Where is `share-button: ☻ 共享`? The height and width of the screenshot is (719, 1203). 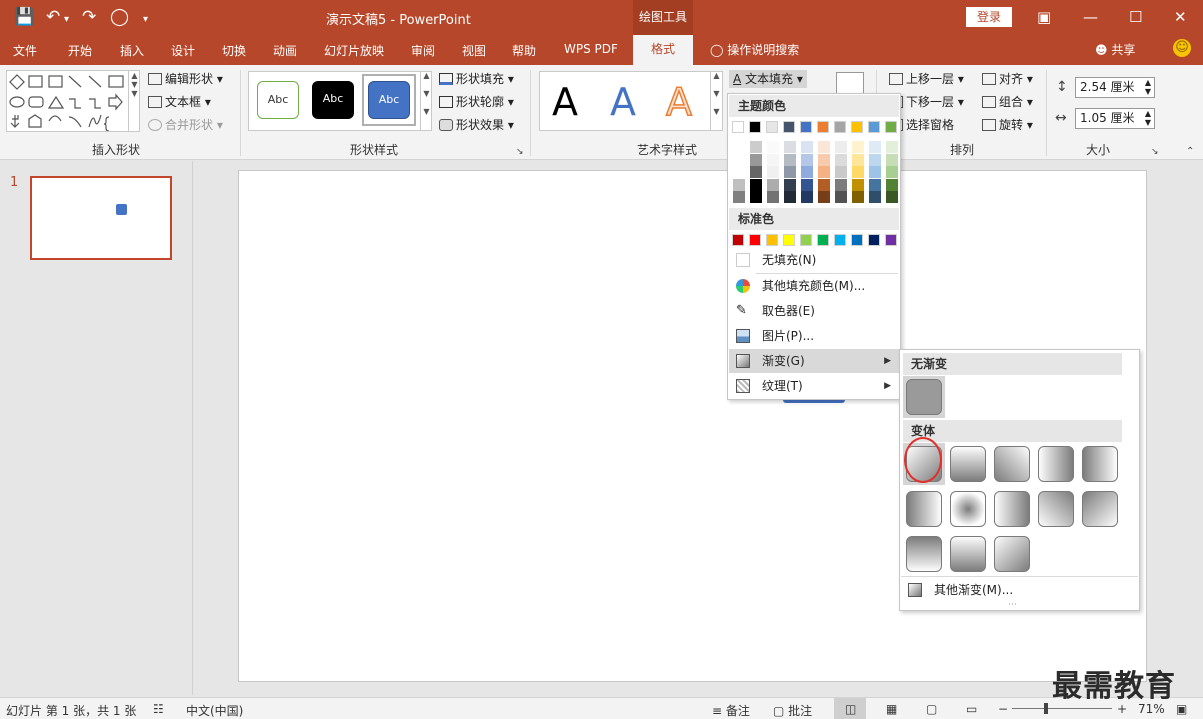
share-button: ☻ 共享 is located at coordinates (1115, 49).